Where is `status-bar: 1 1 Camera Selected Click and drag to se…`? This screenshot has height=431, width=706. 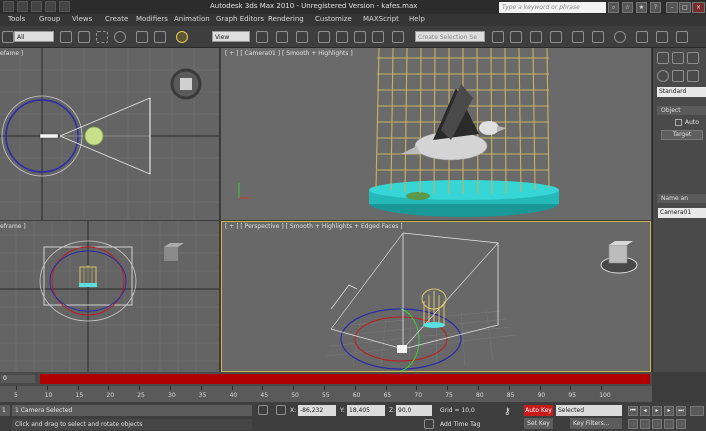
status-bar: 1 1 Camera Selected Click and drag to se… is located at coordinates (353, 416).